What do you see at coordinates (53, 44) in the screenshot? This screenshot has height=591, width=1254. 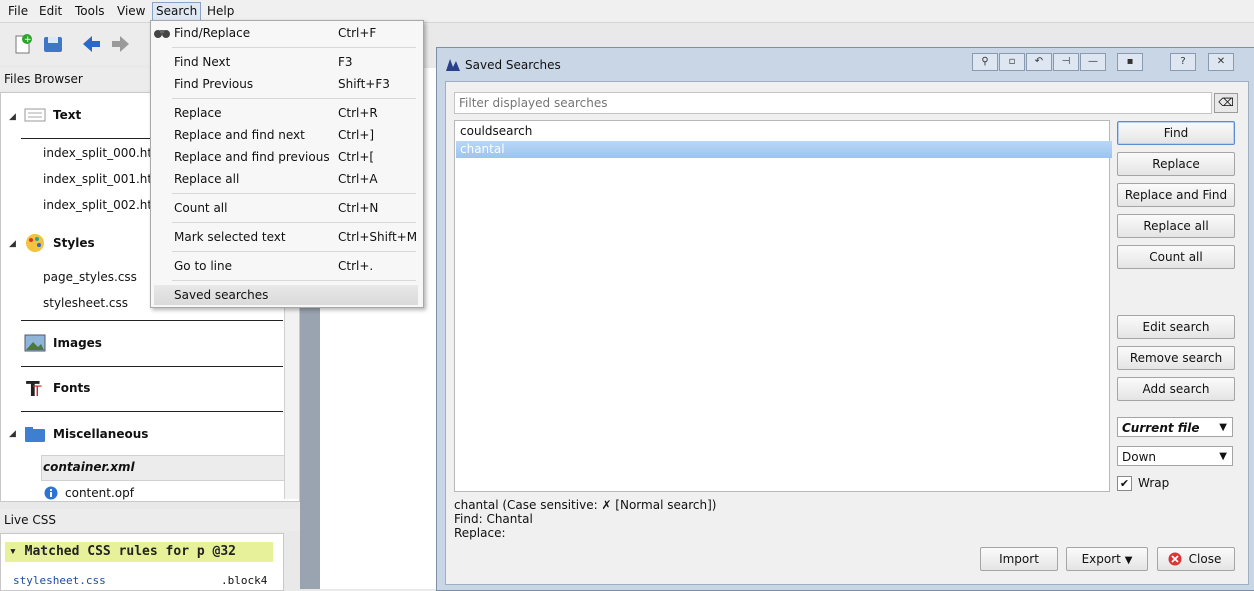 I see `save-icon` at bounding box center [53, 44].